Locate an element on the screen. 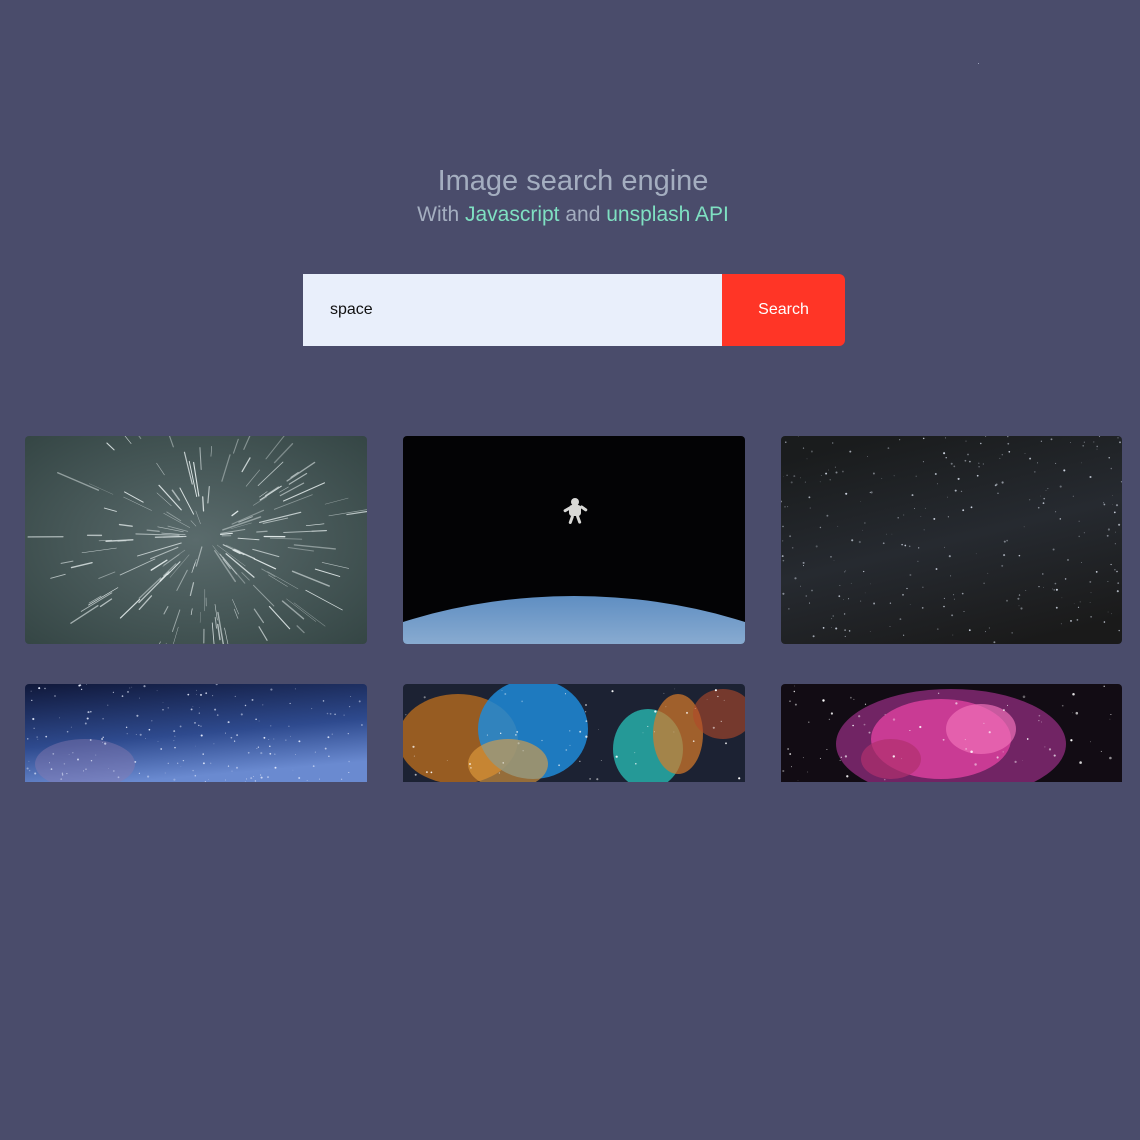 Image resolution: width=1140 pixels, height=1140 pixels. colorful-nebula-image is located at coordinates (574, 733).